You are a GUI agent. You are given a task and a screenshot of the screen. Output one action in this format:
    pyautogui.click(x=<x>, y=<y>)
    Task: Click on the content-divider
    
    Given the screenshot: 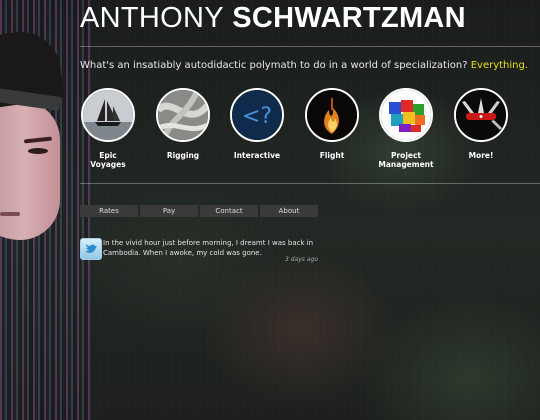 What is the action you would take?
    pyautogui.click(x=310, y=183)
    